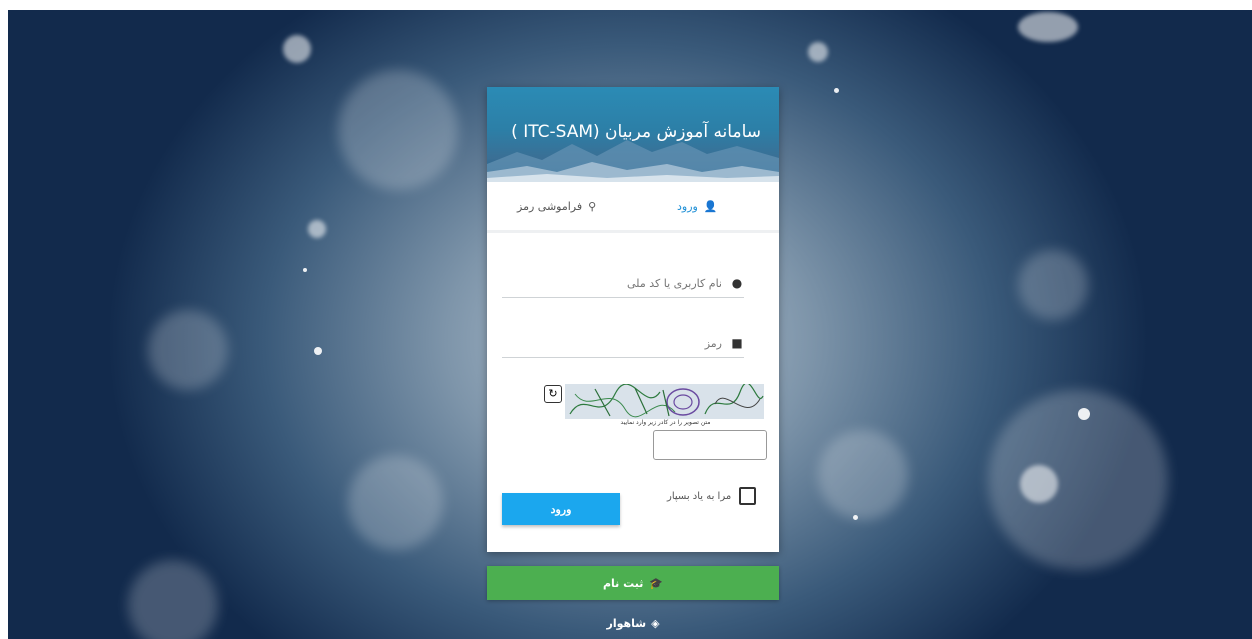 The image size is (1252, 639). Describe the element at coordinates (550, 206) in the screenshot. I see `tab-forgot-label: فراموشی رمز` at that location.